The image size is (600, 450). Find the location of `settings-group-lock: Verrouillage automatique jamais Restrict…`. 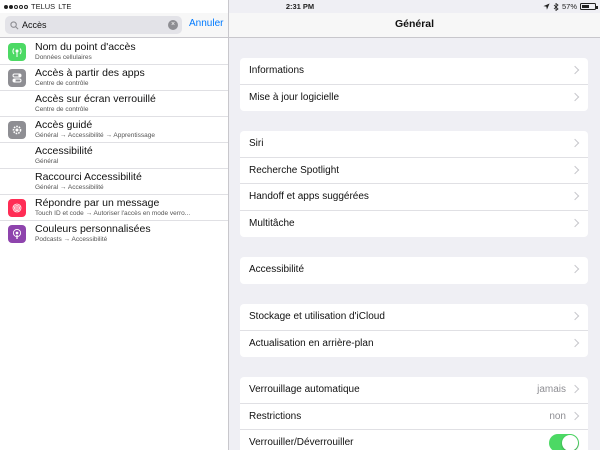

settings-group-lock: Verrouillage automatique jamais Restrict… is located at coordinates (414, 413).